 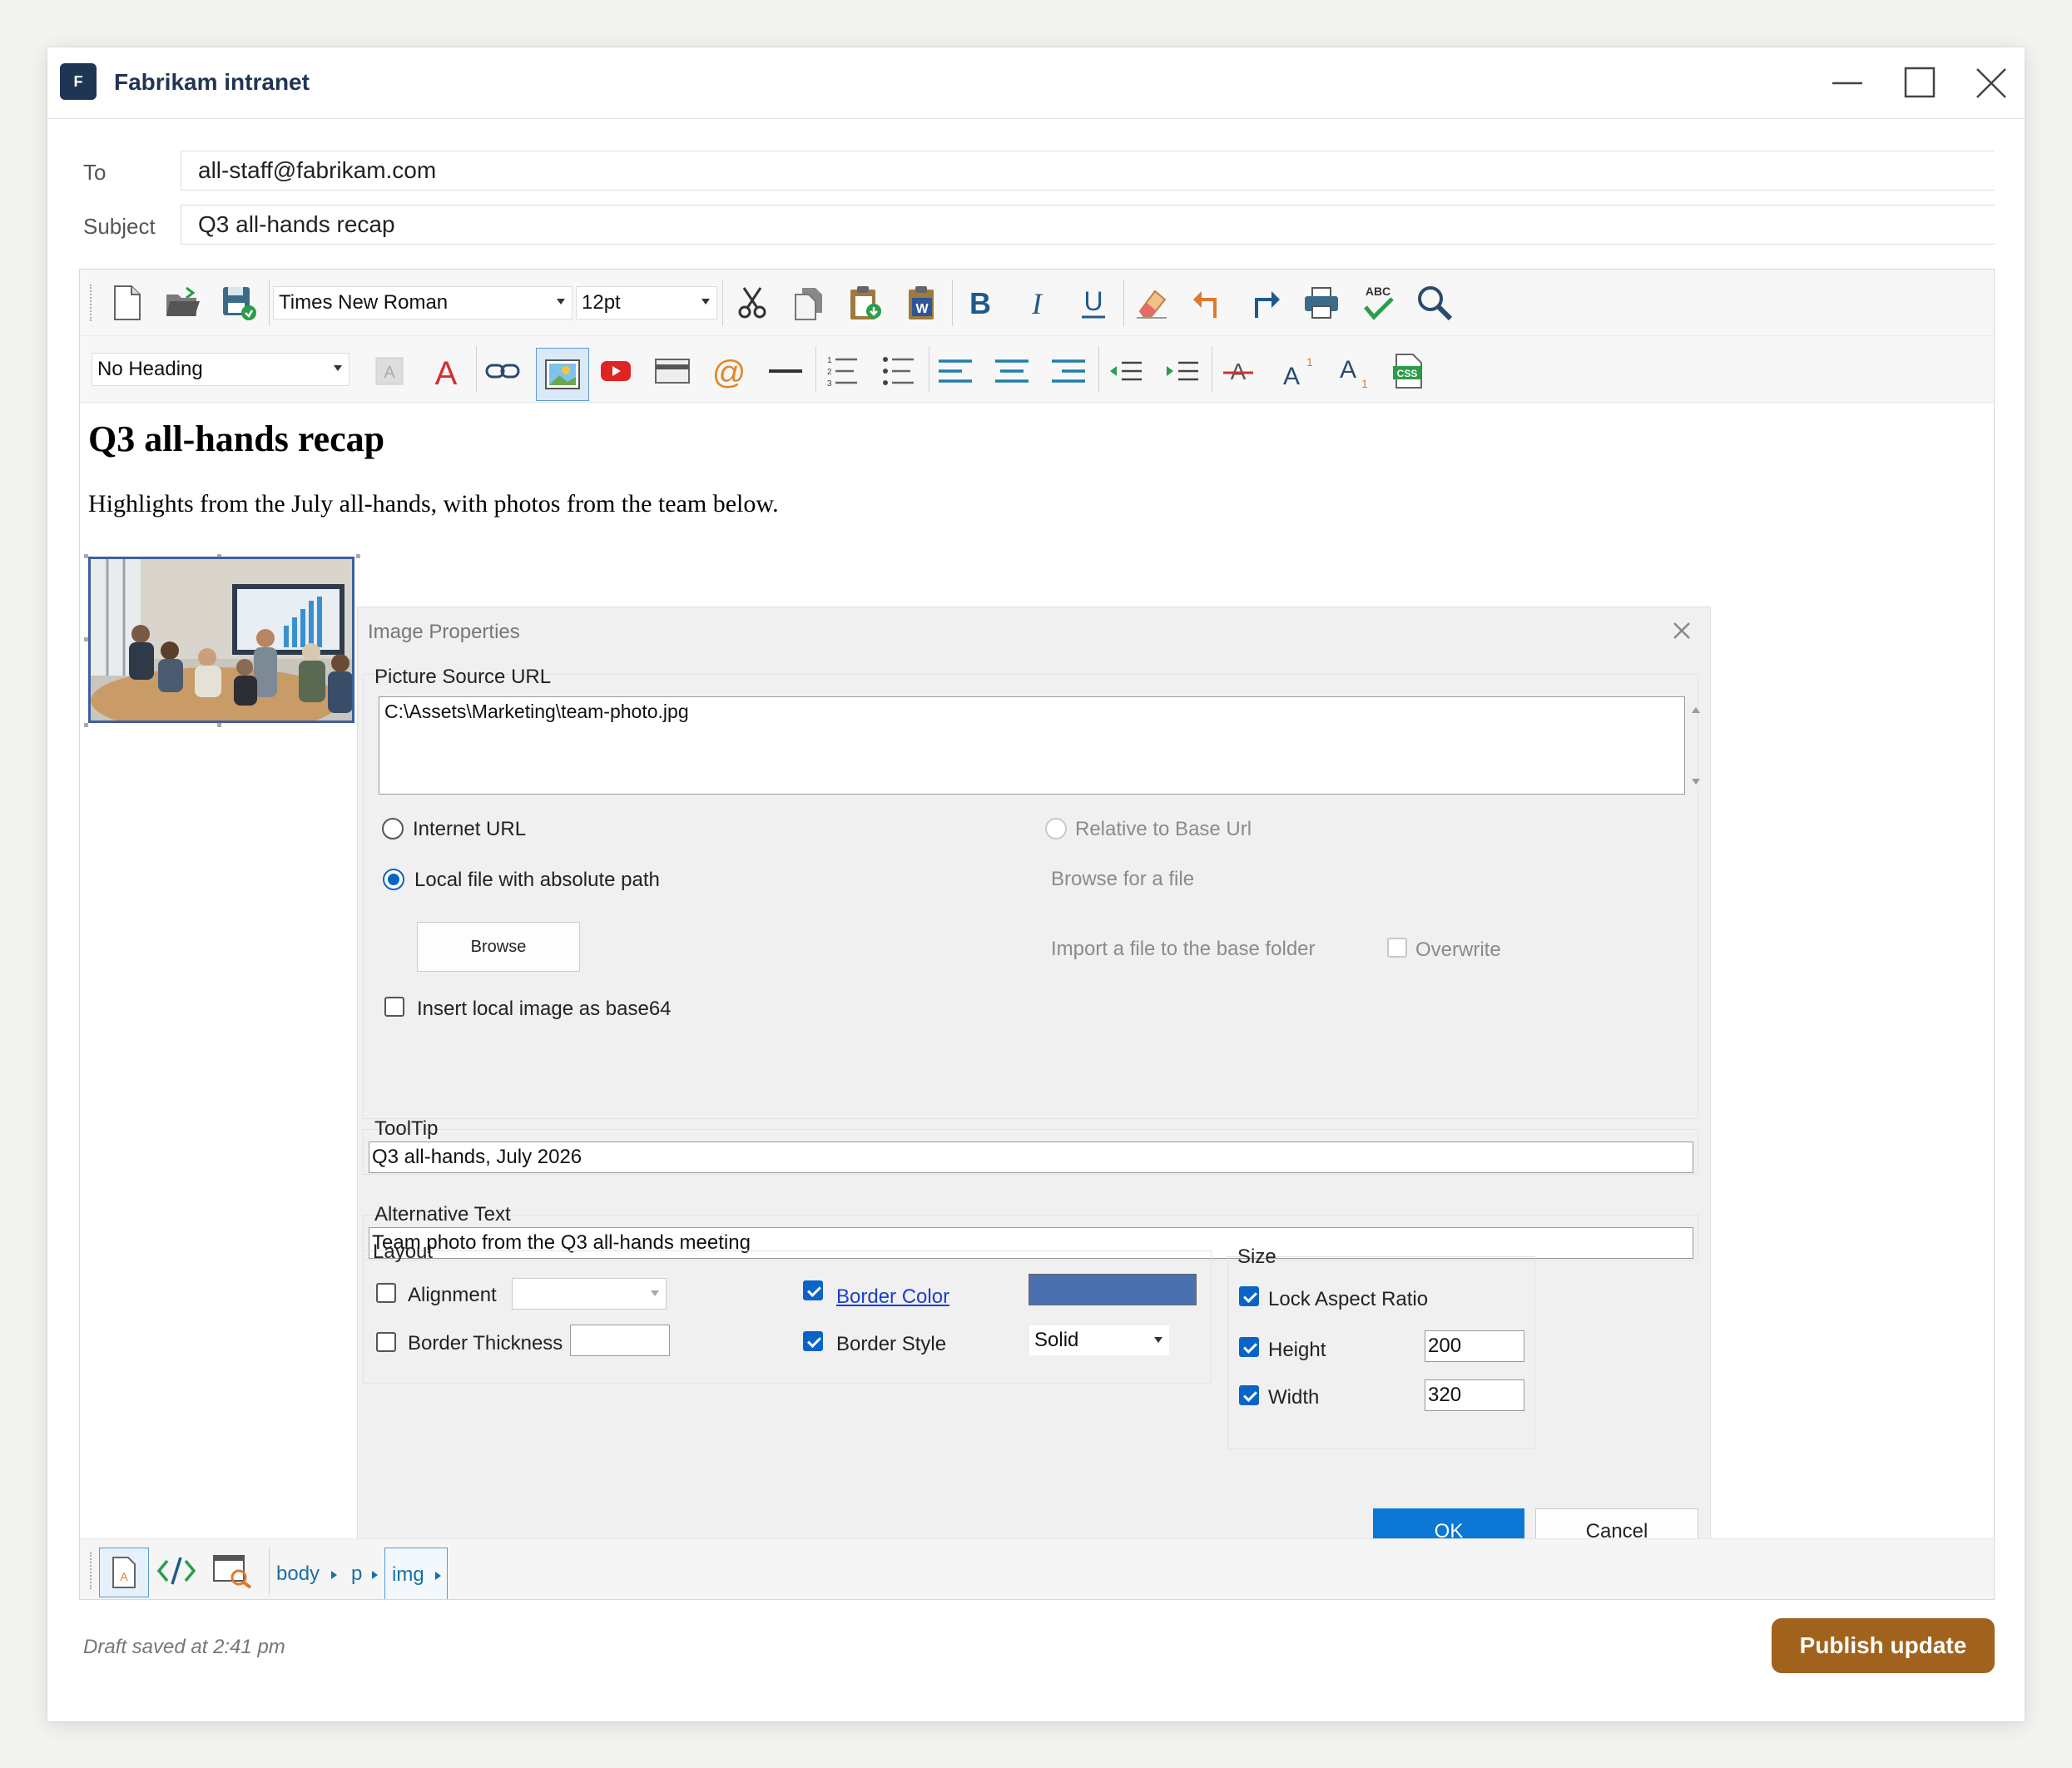 I want to click on statusbar-grip, so click(x=91, y=1571).